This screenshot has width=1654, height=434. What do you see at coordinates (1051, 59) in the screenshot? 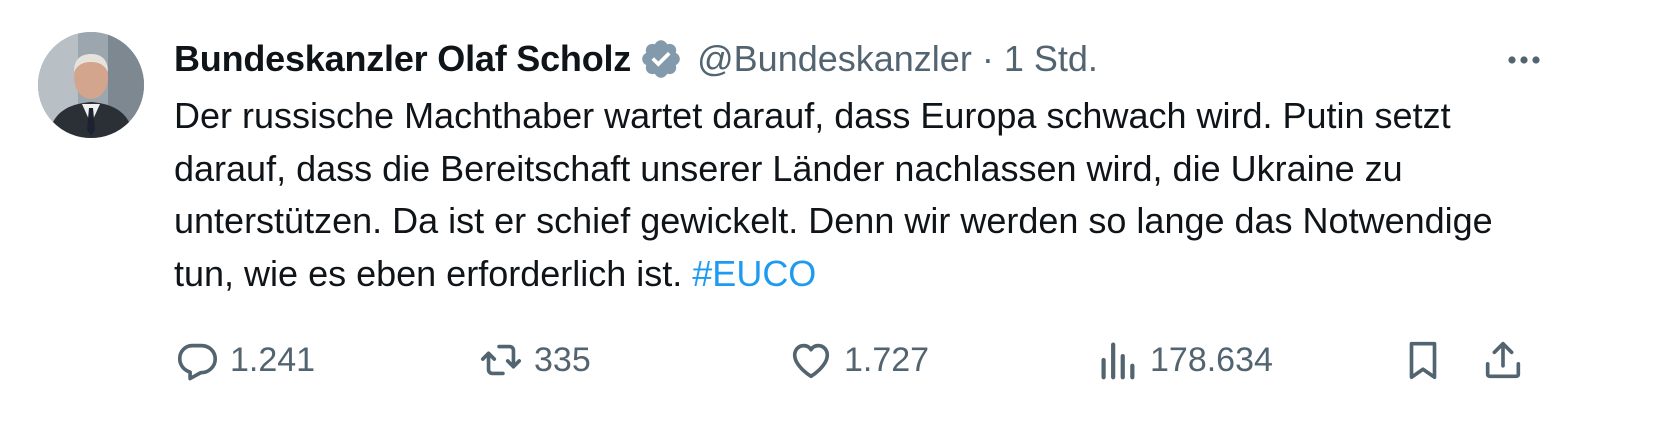
I see `timestamp: 1 Std.` at bounding box center [1051, 59].